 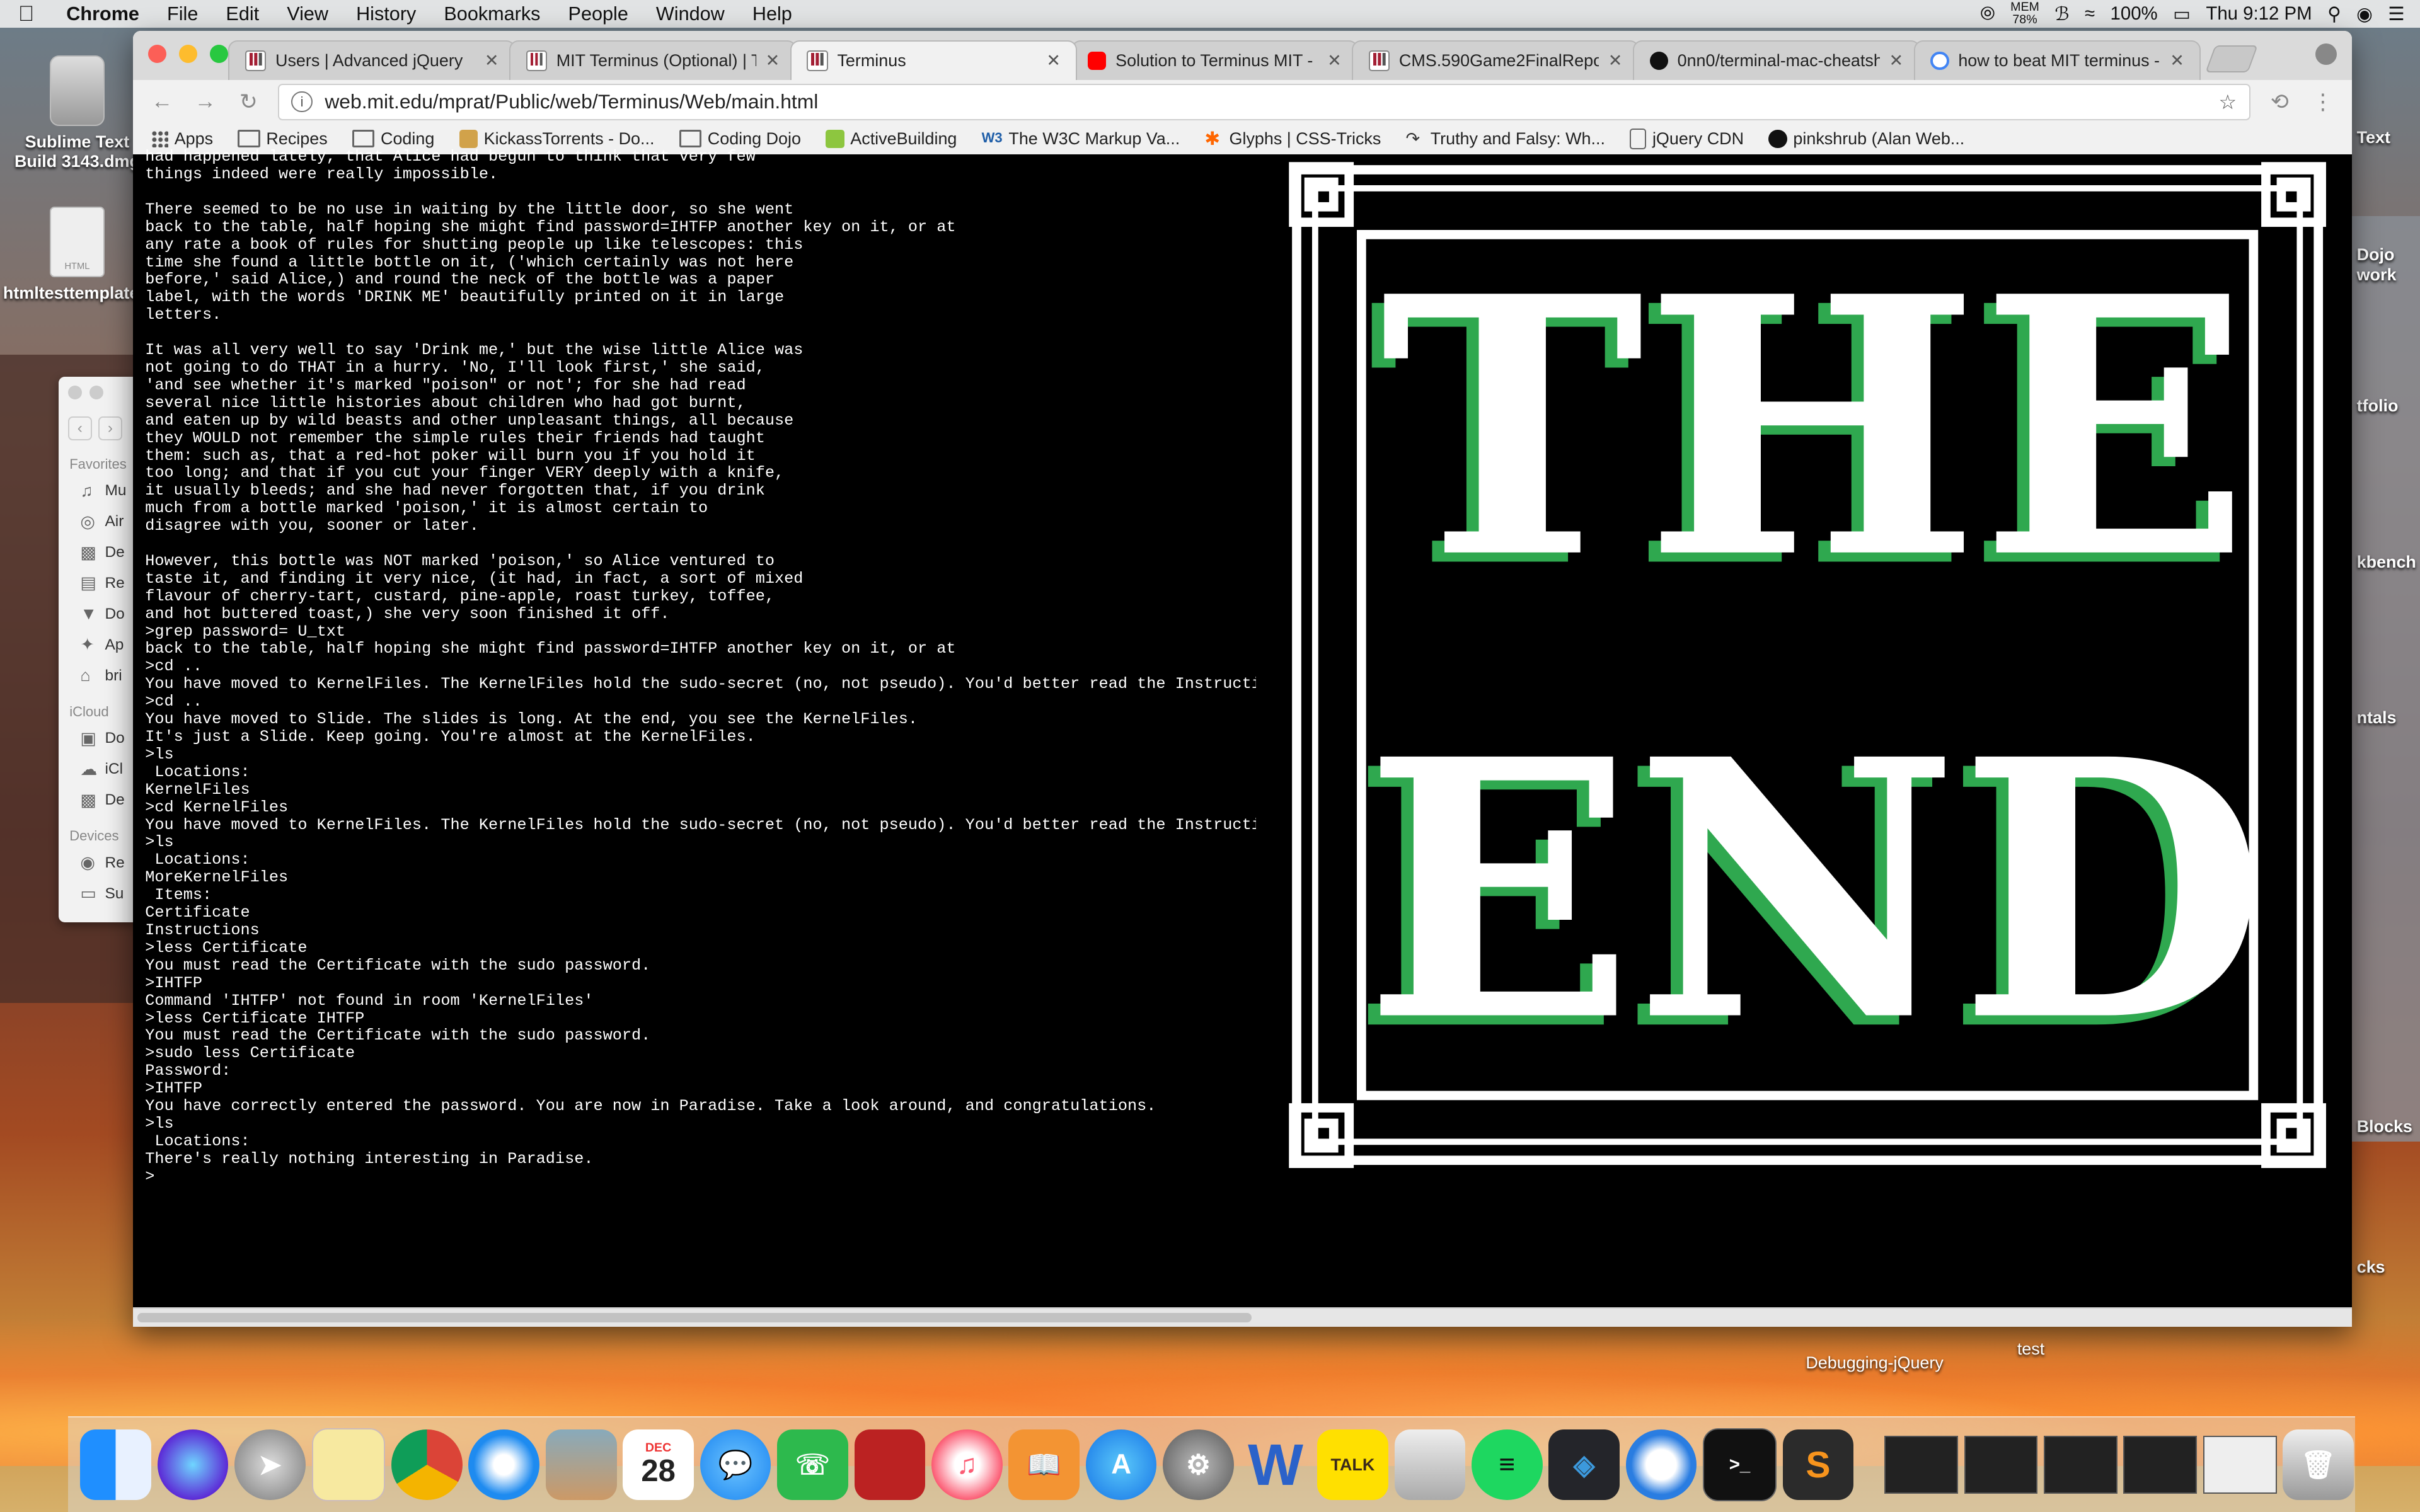 What do you see at coordinates (2025, 13) in the screenshot?
I see `memory-indicator: MEM 78%` at bounding box center [2025, 13].